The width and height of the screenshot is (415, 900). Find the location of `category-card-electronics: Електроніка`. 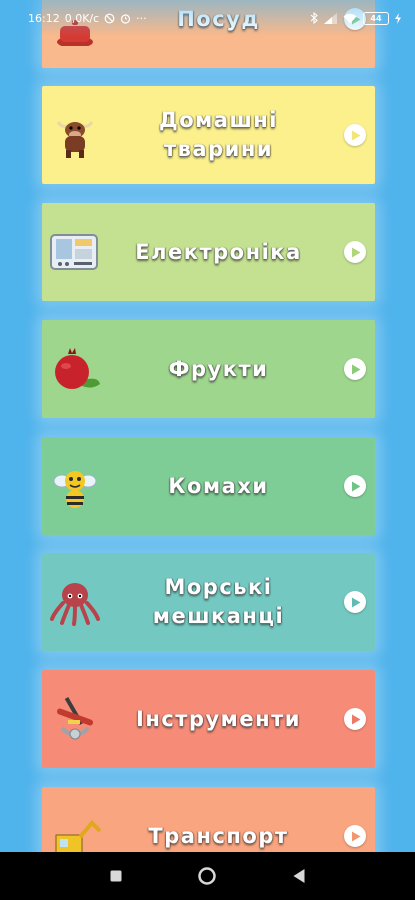

category-card-electronics: Електроніка is located at coordinates (208, 252).